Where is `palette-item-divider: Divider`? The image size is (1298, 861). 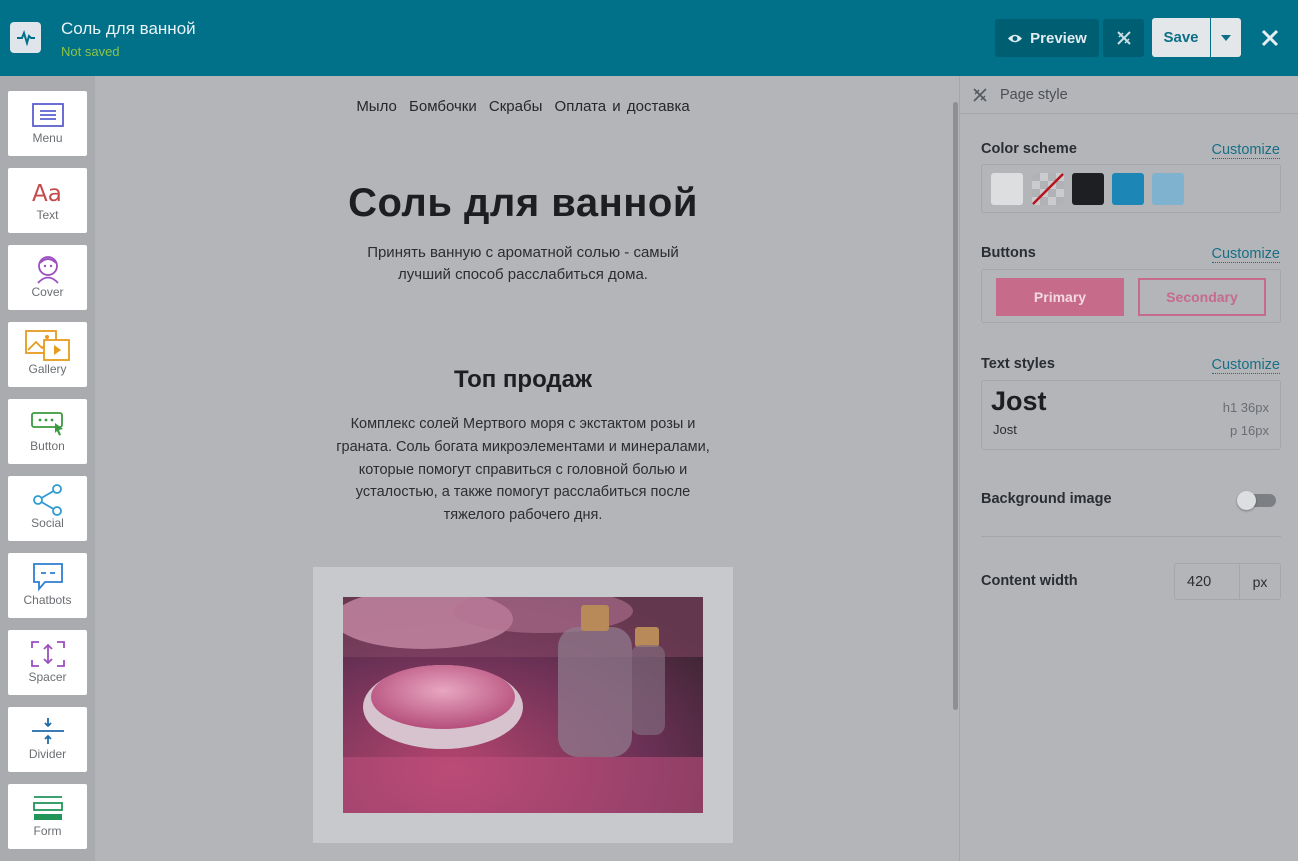 palette-item-divider: Divider is located at coordinates (47, 739).